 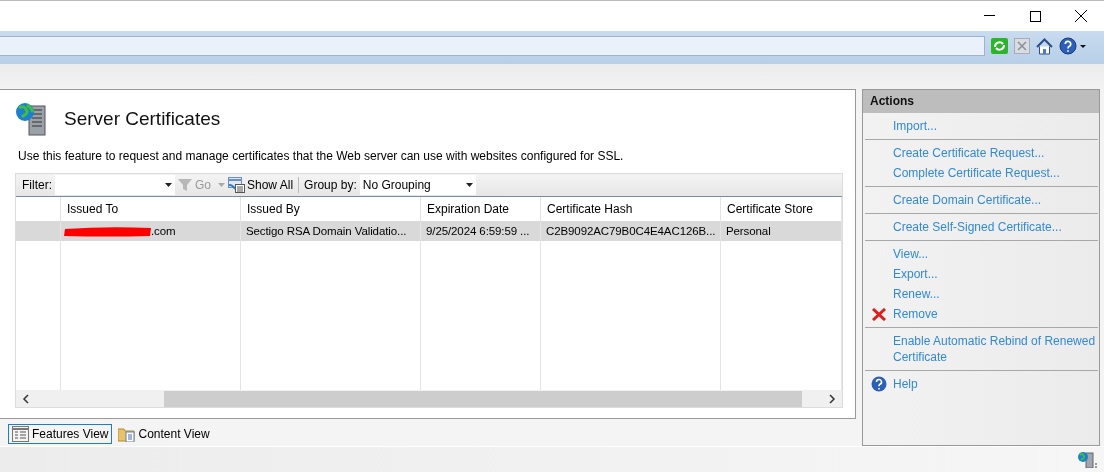 I want to click on page-description: Use this feature to request and manage certificates that the Web server can use with websites configured for SSL., so click(x=321, y=156).